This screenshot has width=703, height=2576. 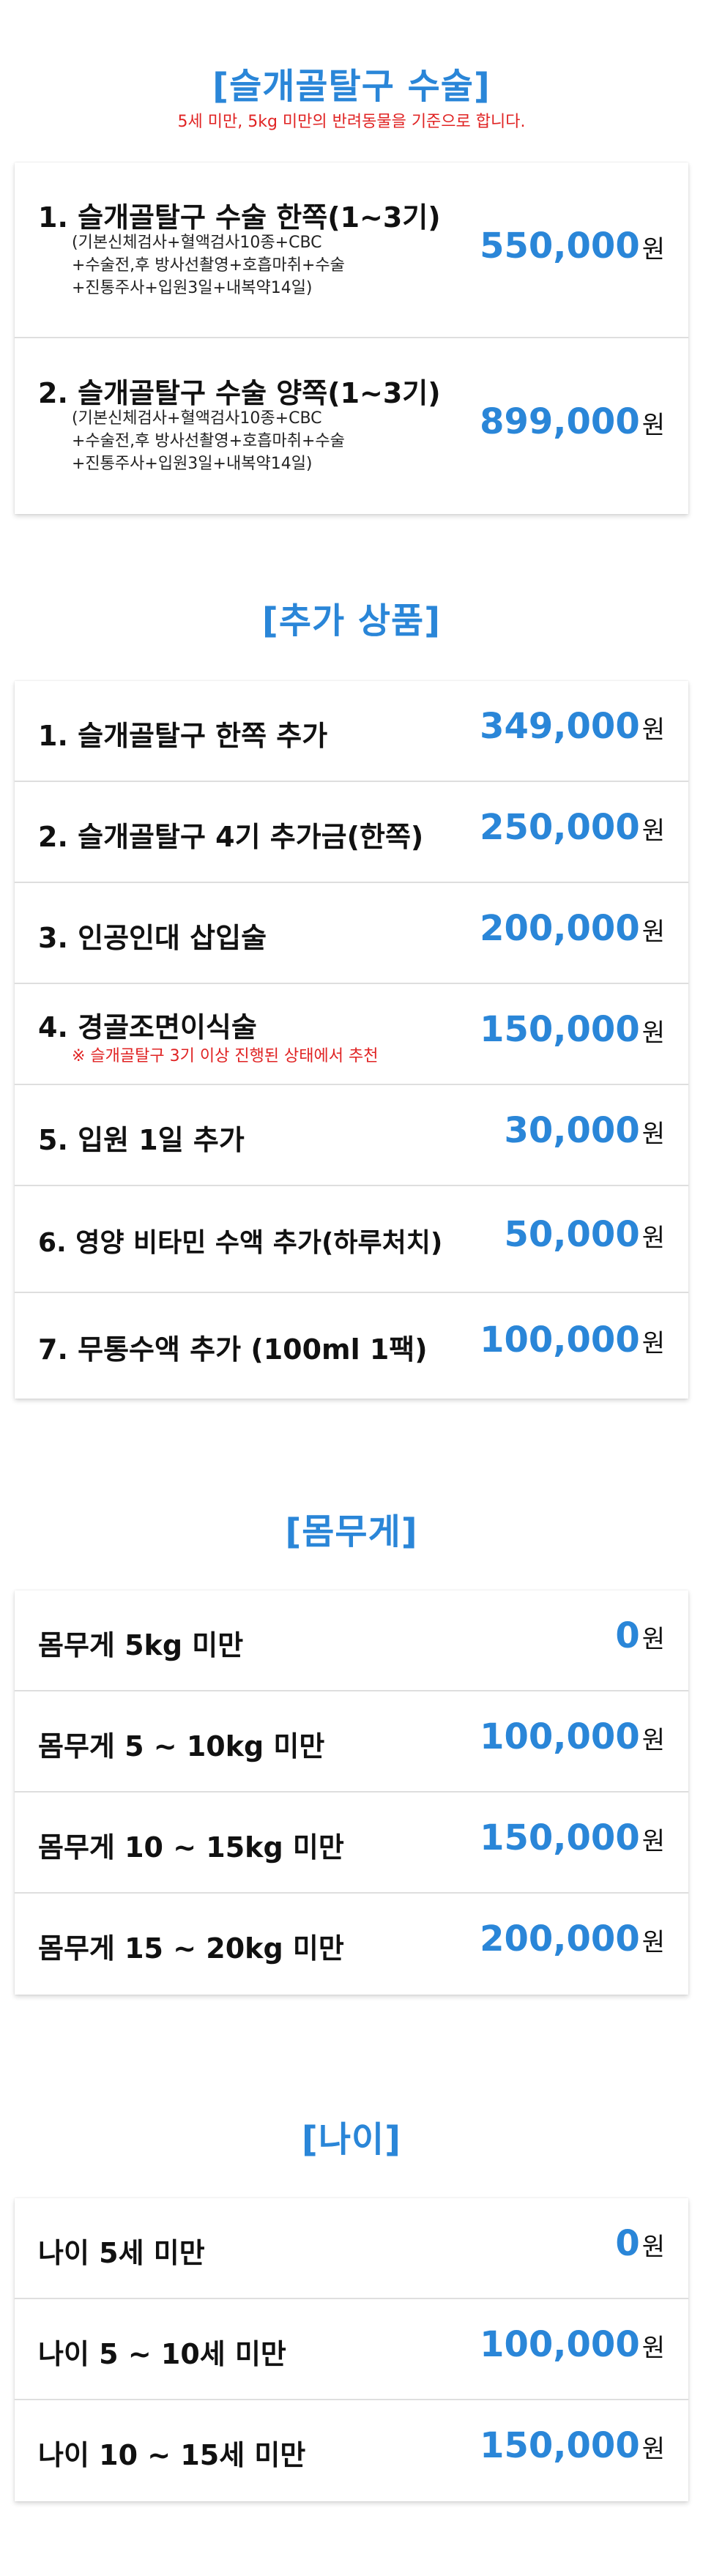 I want to click on item-label: 7. 무통수액 추가 (100ml 1팩), so click(x=233, y=1349).